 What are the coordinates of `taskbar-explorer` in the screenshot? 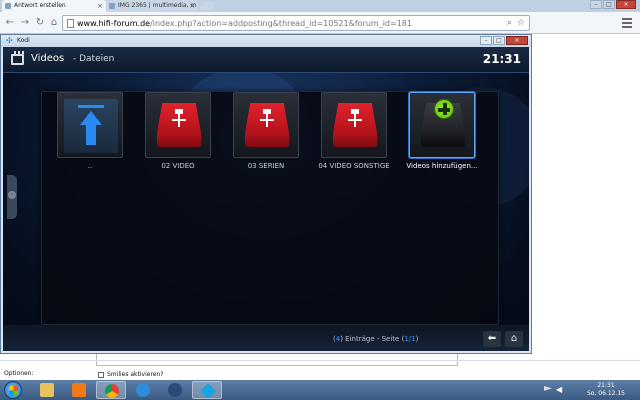 It's located at (47, 390).